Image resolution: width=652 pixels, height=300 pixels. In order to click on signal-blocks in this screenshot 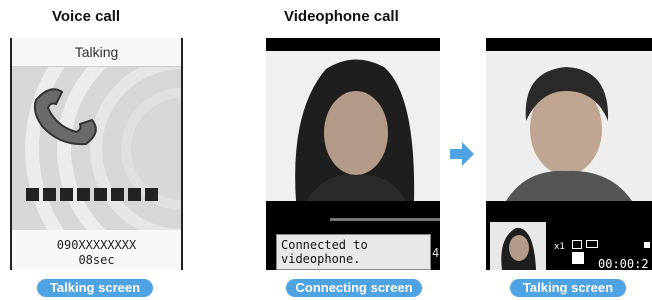, I will do `click(92, 197)`.